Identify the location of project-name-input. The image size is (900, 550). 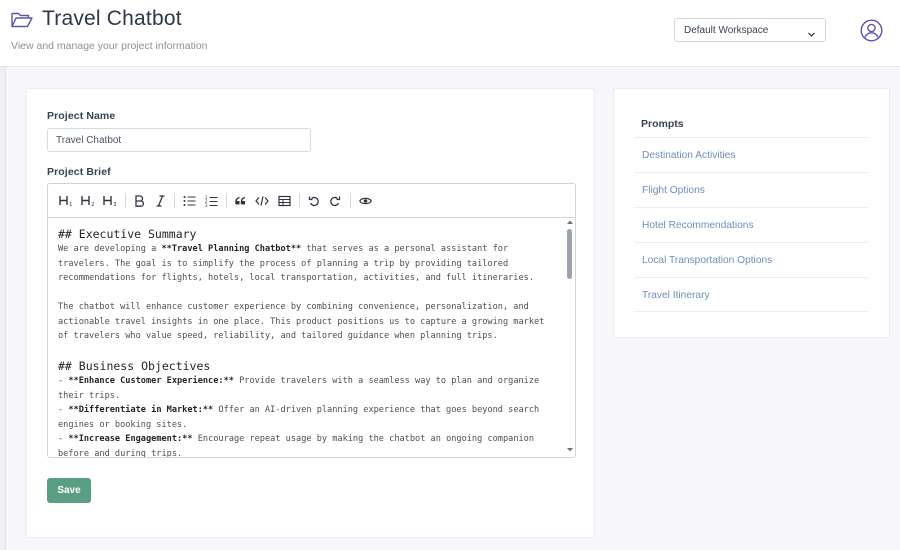
(179, 140).